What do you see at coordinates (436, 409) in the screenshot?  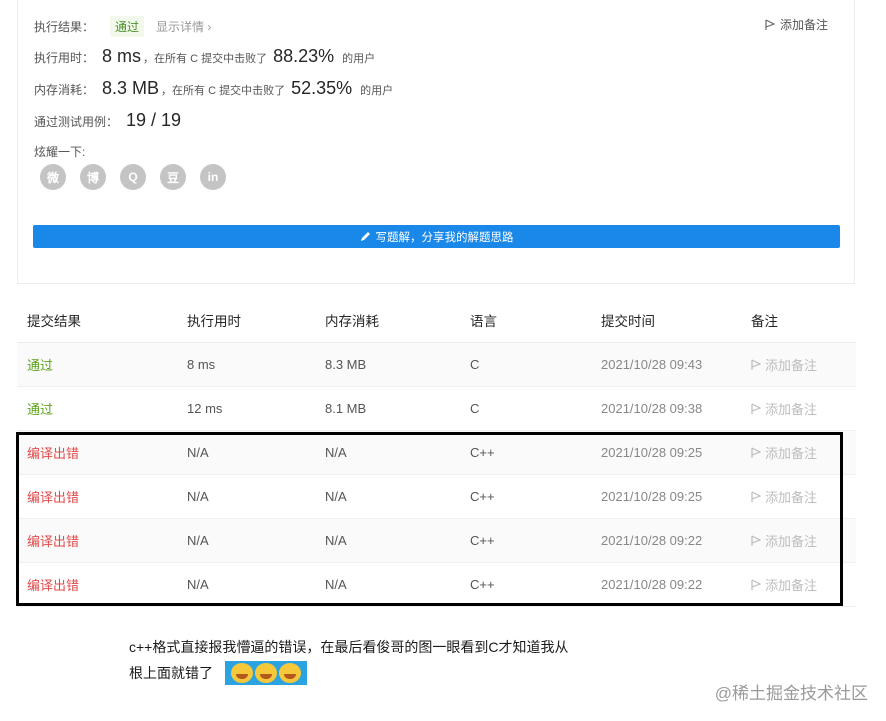 I see `table-row: 通过 12 ms 8.1 MB C 2021/10/28 09:38 添加备注` at bounding box center [436, 409].